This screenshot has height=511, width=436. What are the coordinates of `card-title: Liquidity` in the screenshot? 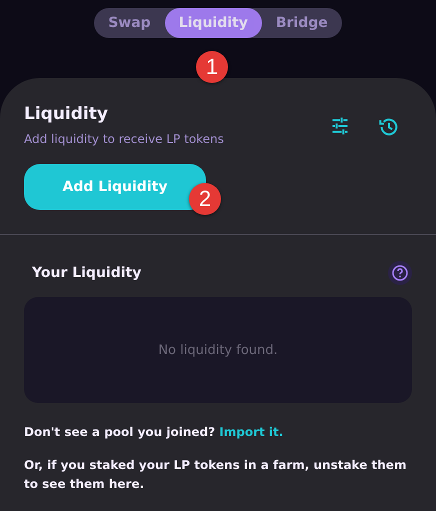 It's located at (66, 114).